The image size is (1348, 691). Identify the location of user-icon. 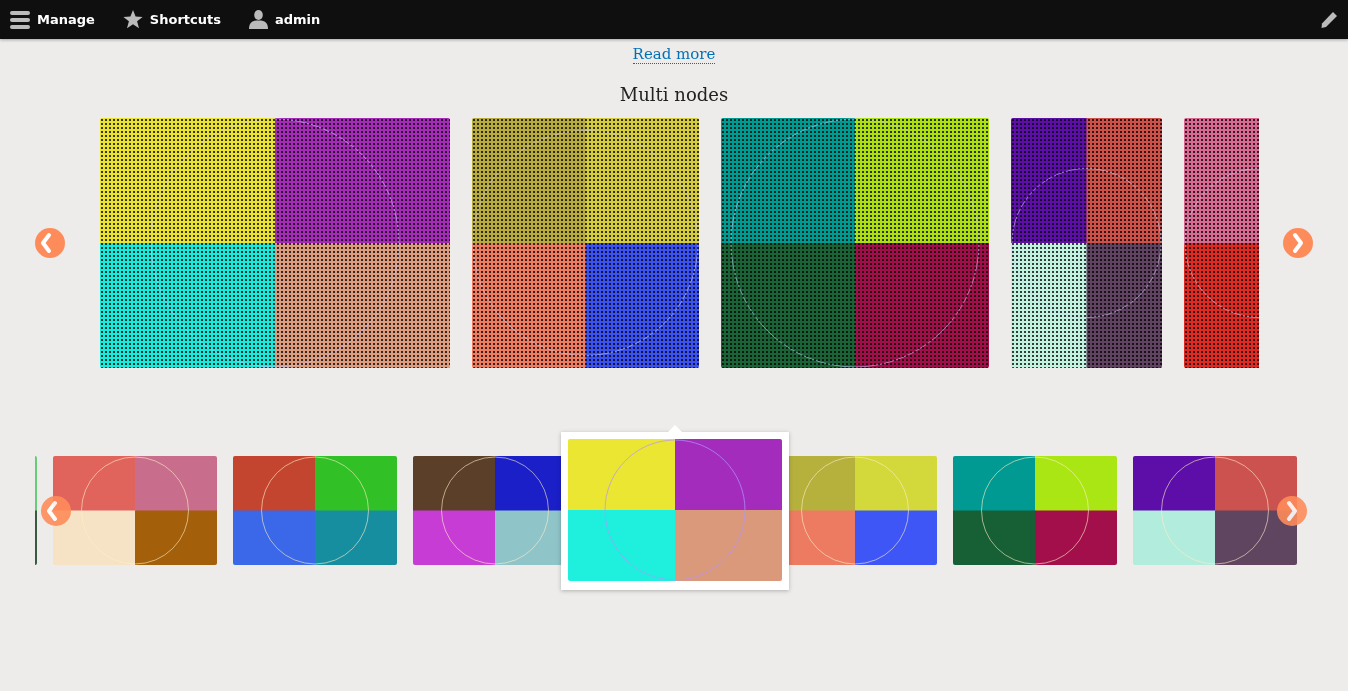
(258, 19).